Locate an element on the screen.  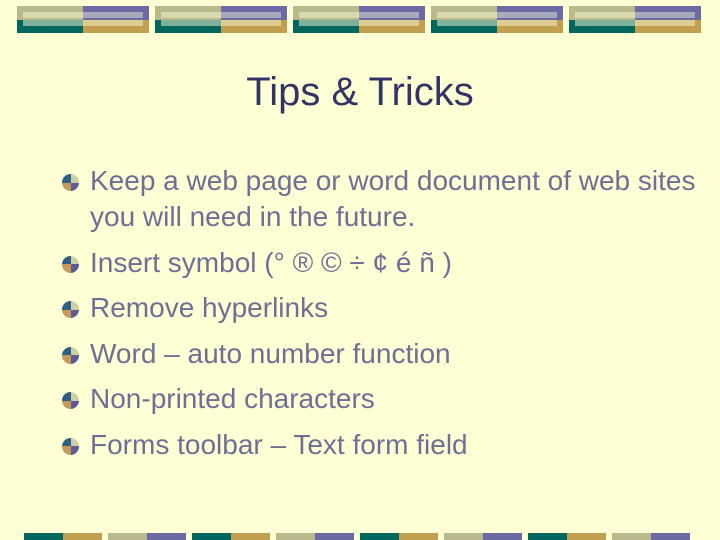
top-decorative-band is located at coordinates (360, 20).